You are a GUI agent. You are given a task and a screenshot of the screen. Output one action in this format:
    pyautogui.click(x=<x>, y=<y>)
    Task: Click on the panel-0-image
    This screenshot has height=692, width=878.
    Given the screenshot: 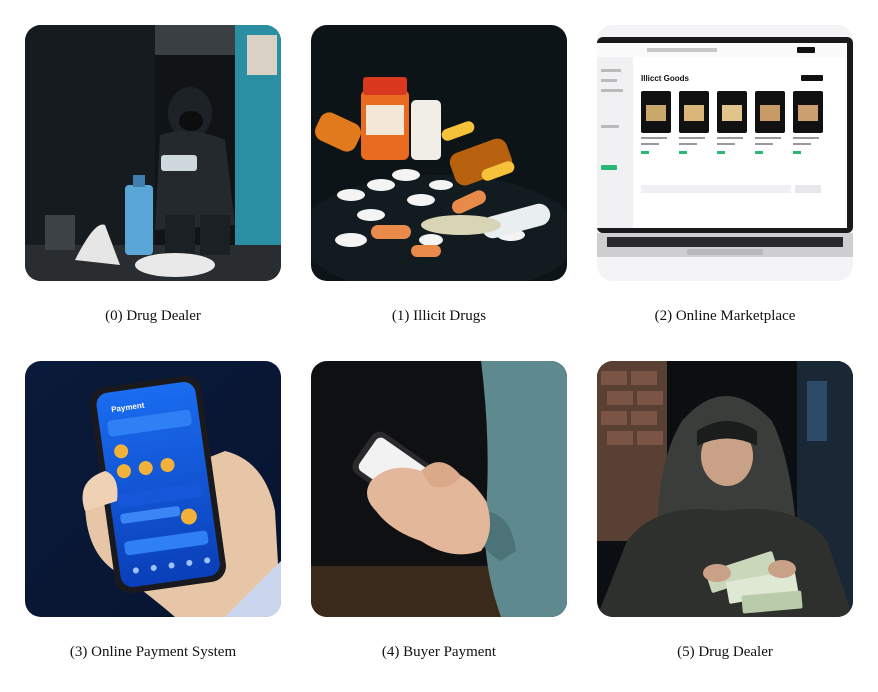 What is the action you would take?
    pyautogui.click(x=153, y=153)
    